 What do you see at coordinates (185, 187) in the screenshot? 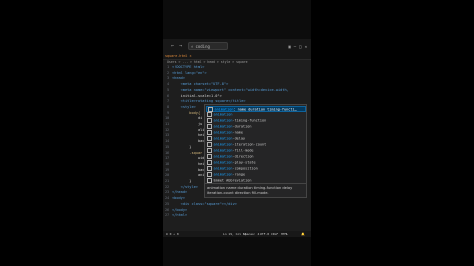
I see `code-line: </style>` at bounding box center [185, 187].